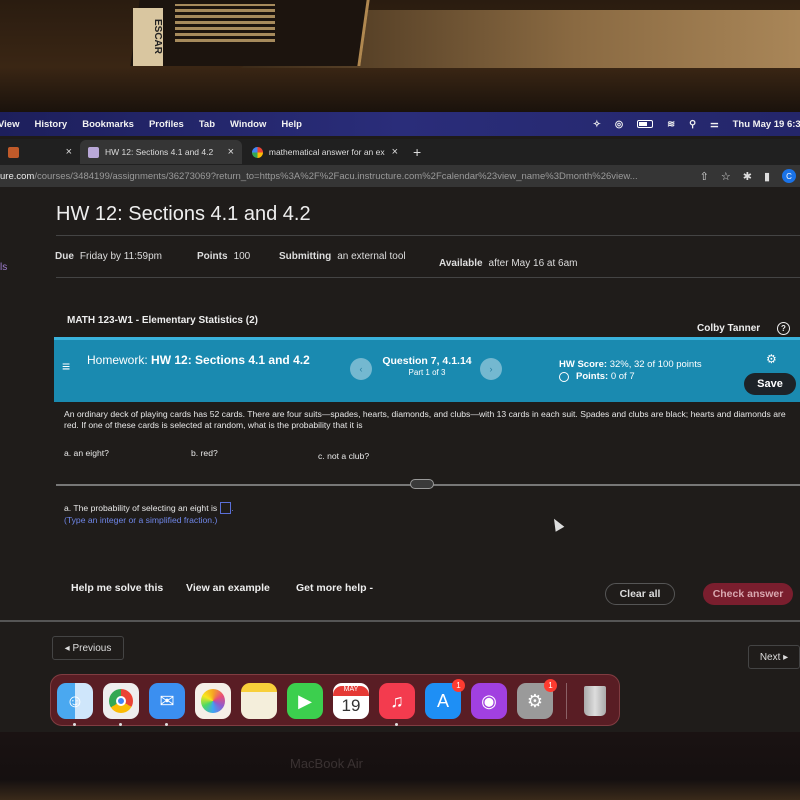  I want to click on system-preferences-icon: ⚙ 1, so click(537, 699).